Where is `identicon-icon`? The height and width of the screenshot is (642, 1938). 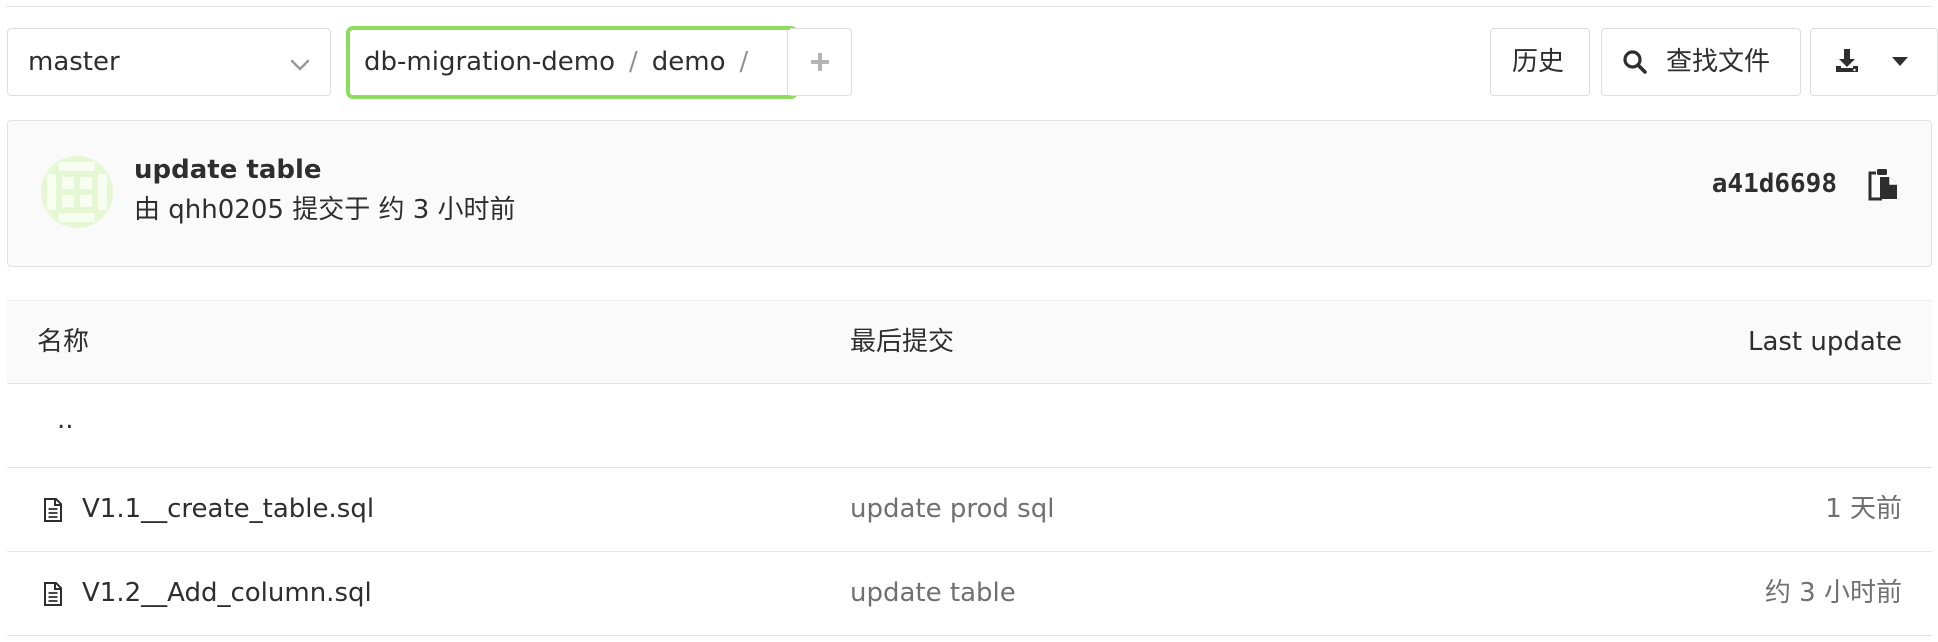
identicon-icon is located at coordinates (77, 192).